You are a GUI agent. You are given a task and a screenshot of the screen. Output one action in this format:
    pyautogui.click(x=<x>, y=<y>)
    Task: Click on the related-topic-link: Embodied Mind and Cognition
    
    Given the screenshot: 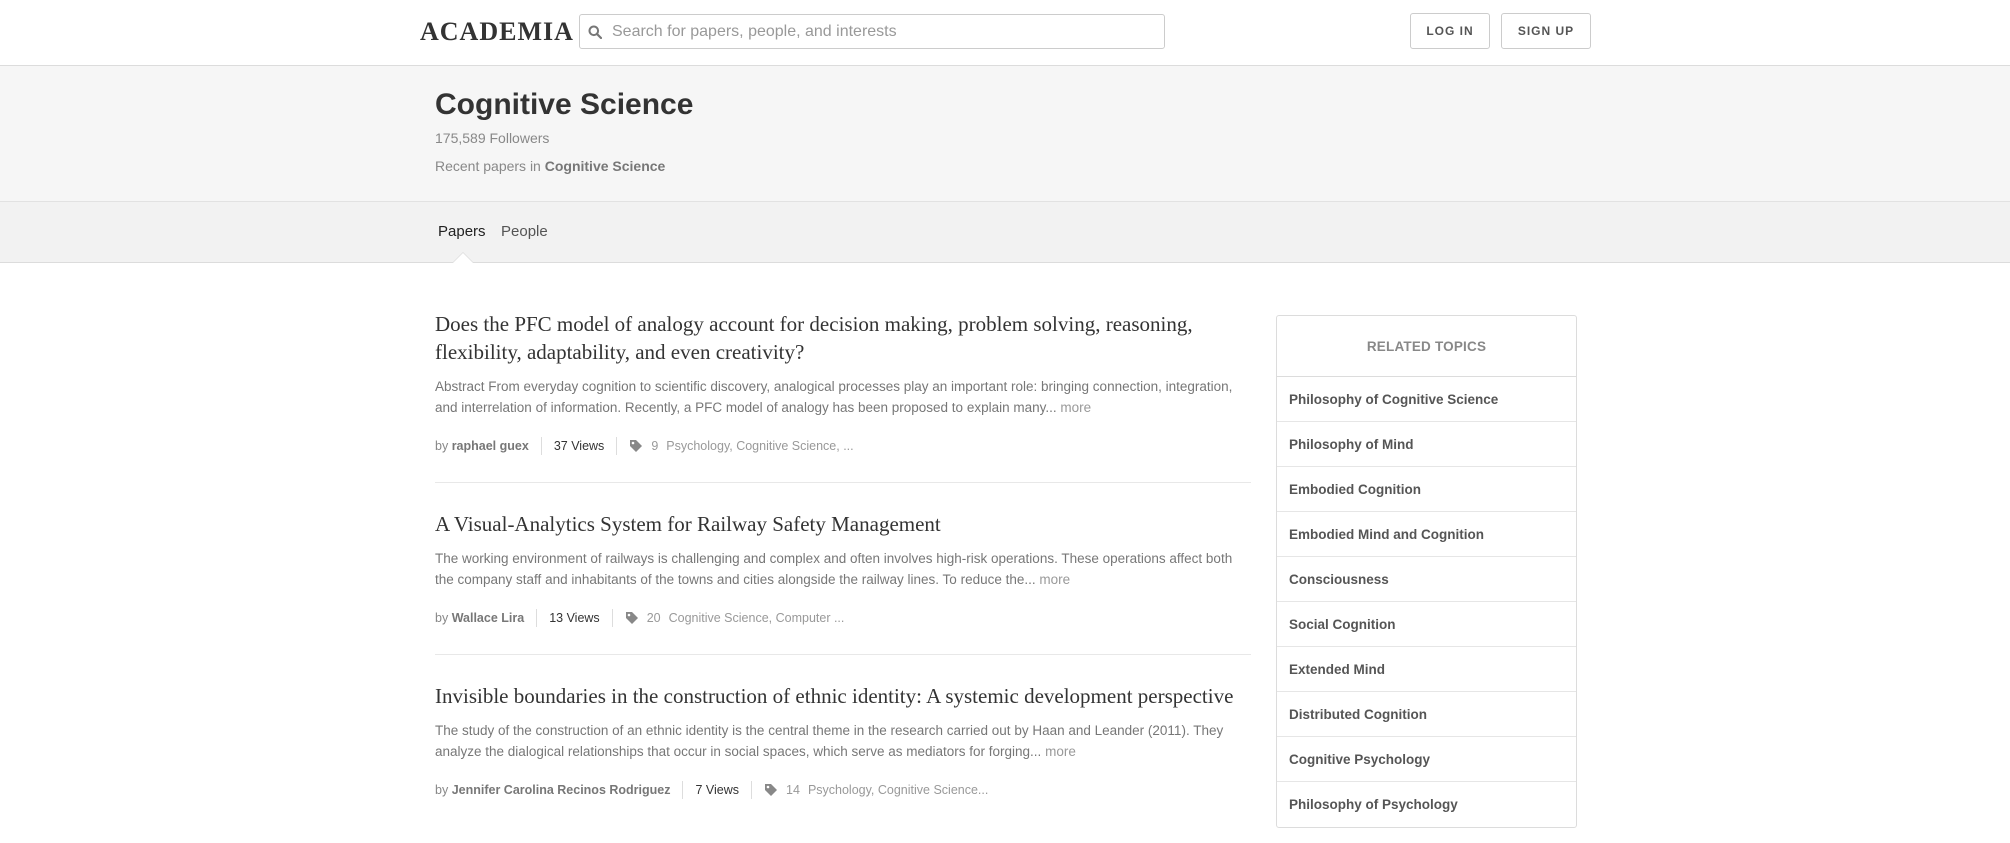 What is the action you would take?
    pyautogui.click(x=1426, y=534)
    